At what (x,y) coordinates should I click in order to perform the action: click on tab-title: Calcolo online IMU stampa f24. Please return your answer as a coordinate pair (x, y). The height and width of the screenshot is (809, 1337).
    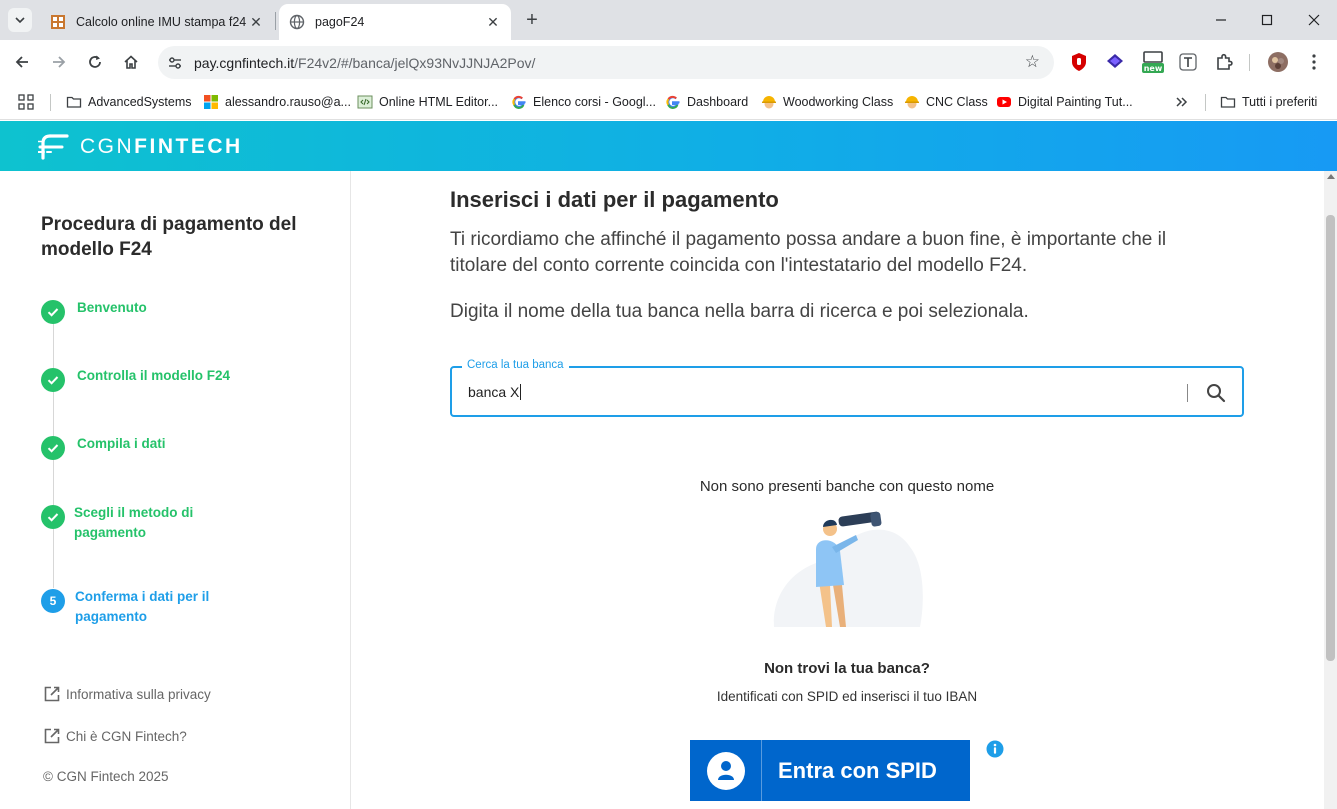
    Looking at the image, I should click on (161, 22).